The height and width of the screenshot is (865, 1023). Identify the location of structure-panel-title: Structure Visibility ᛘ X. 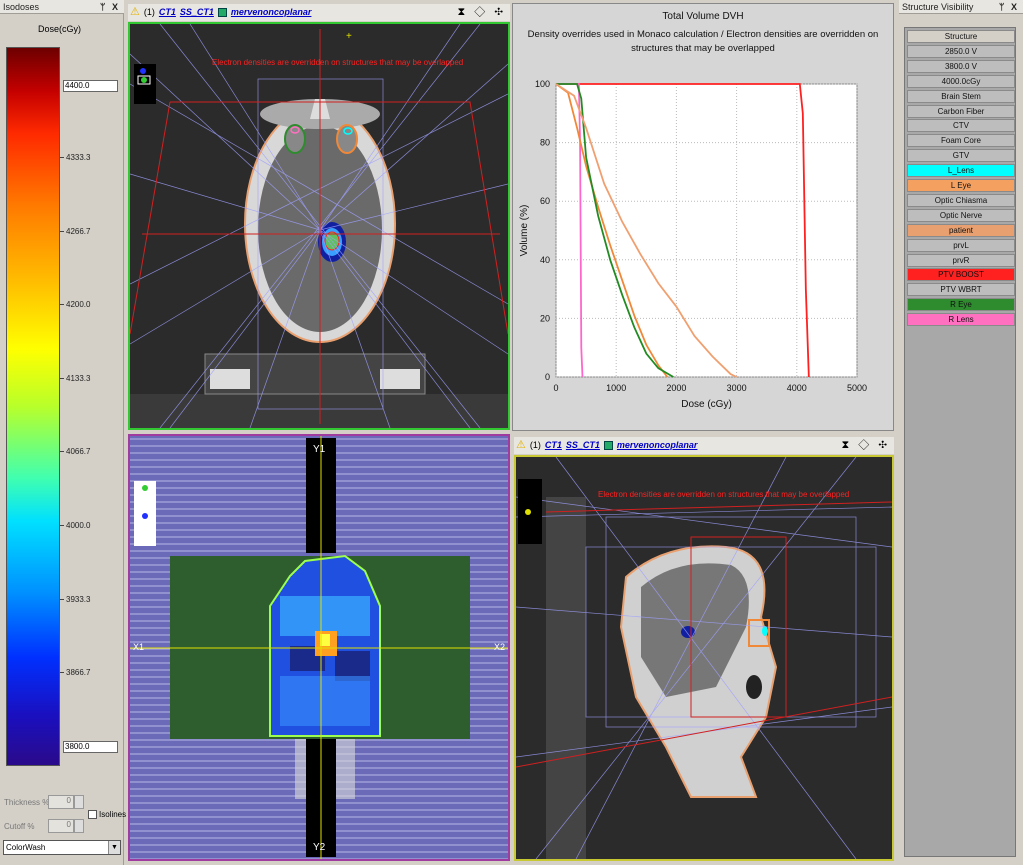
(961, 7).